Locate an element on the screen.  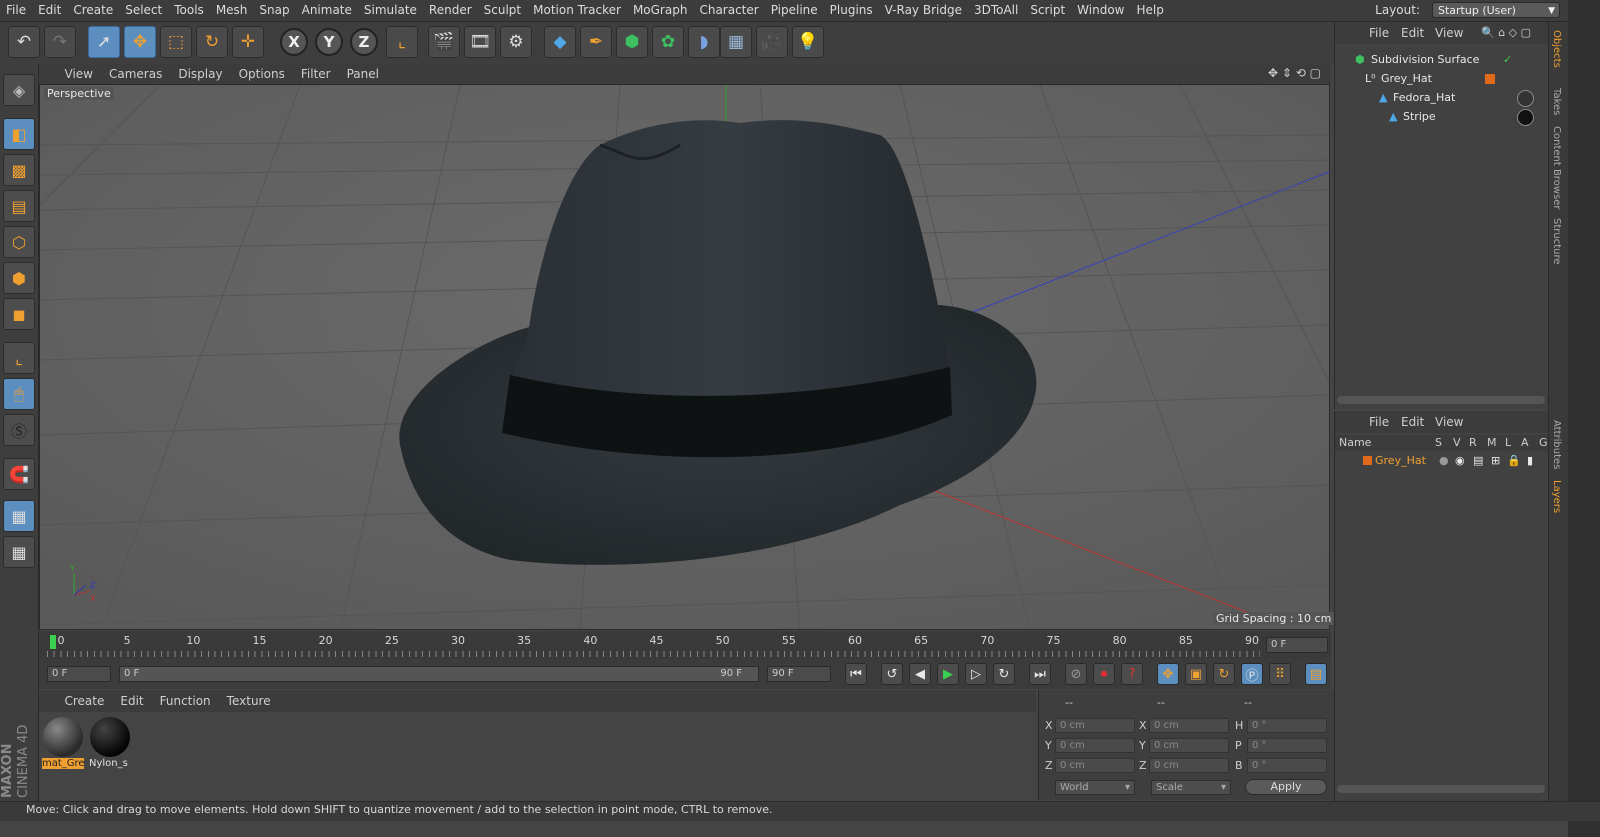
visibility-eye-icon: ◉ is located at coordinates (1460, 460).